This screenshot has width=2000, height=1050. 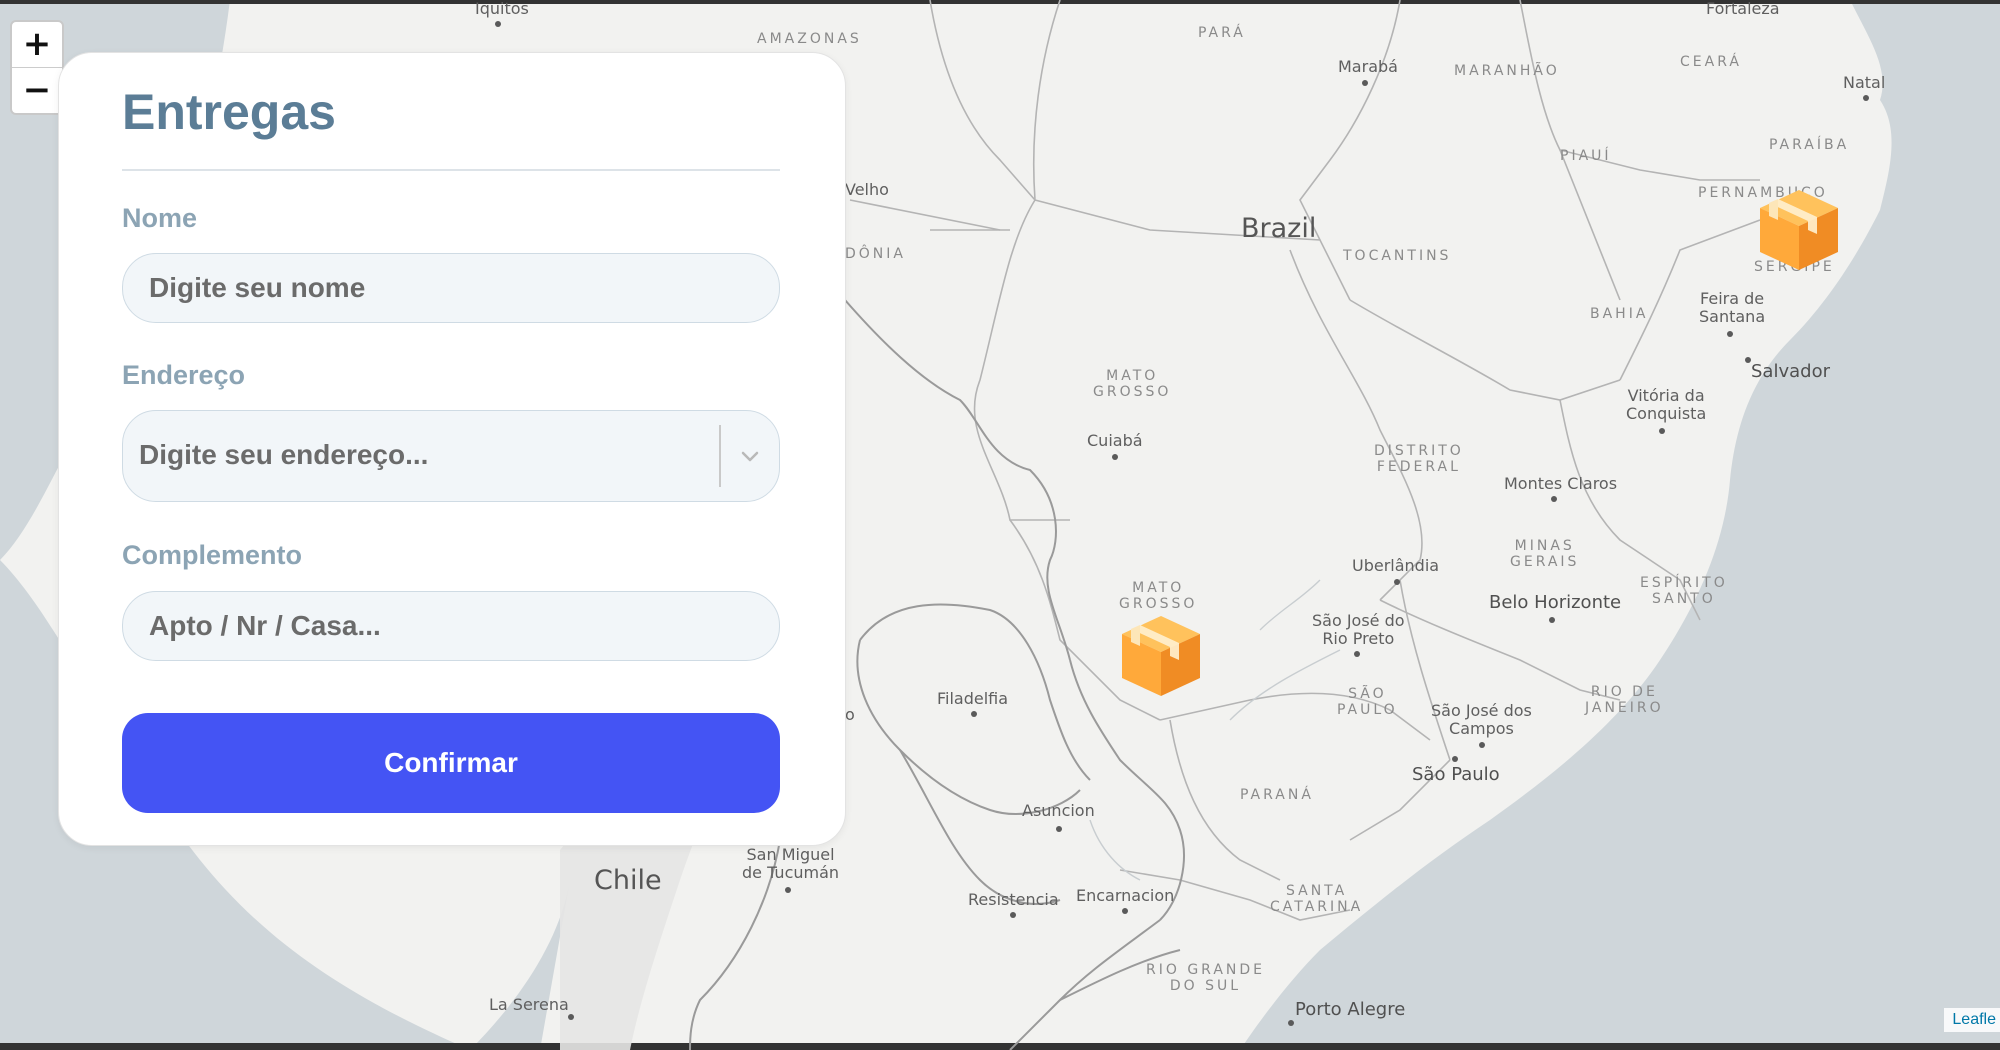 I want to click on map-label-bahia: BAHIA, so click(x=1619, y=314).